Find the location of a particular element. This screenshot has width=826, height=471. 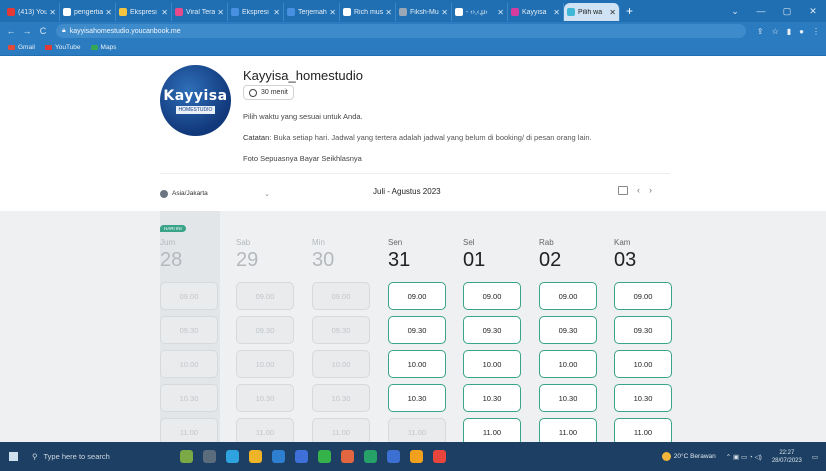

new-tab-button: + is located at coordinates (629, 11).